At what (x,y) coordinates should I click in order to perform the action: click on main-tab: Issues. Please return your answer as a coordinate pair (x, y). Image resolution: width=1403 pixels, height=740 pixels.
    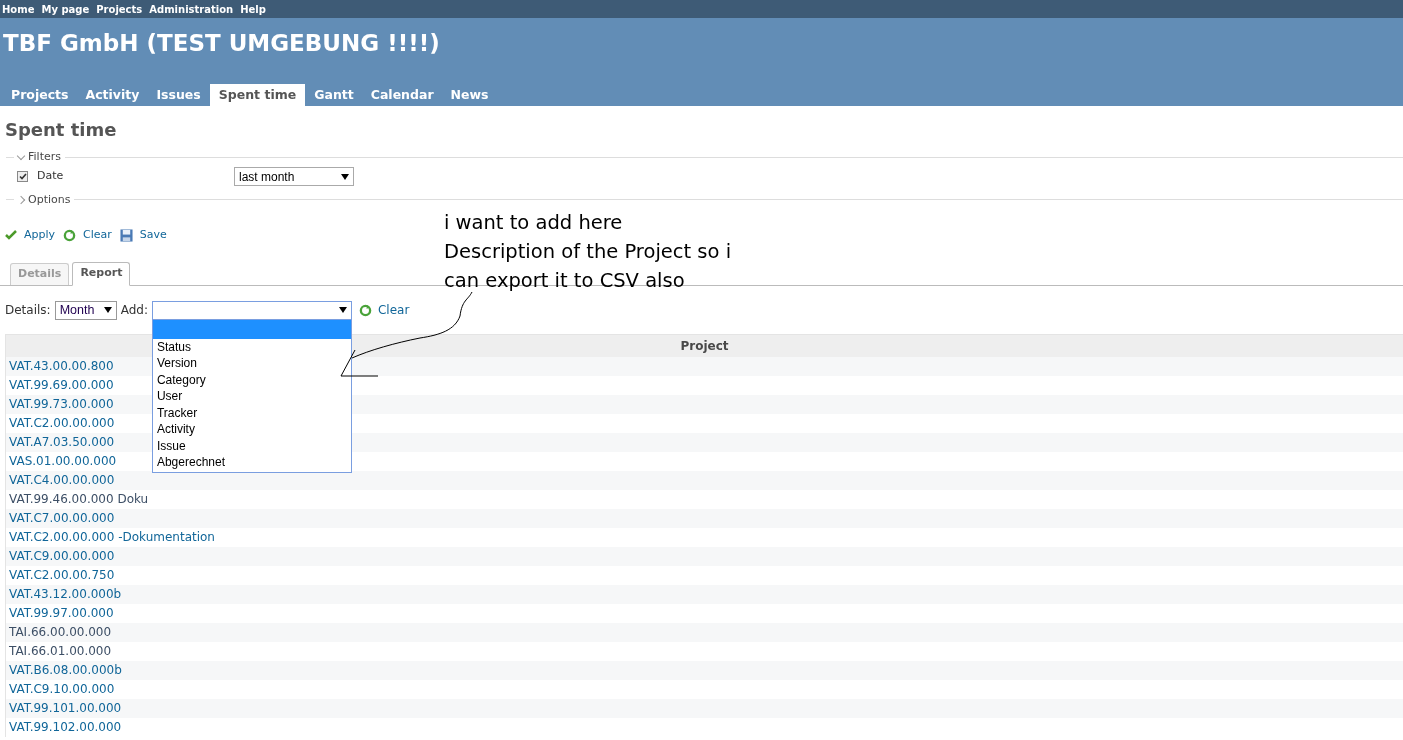
    Looking at the image, I should click on (178, 95).